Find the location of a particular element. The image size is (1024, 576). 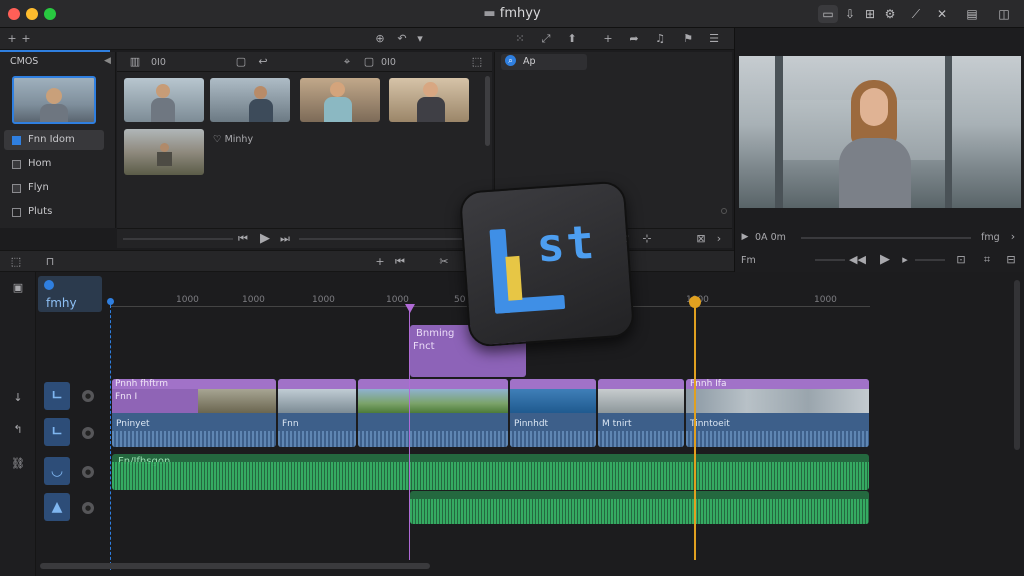

browser-scrollbar is located at coordinates (487, 111).